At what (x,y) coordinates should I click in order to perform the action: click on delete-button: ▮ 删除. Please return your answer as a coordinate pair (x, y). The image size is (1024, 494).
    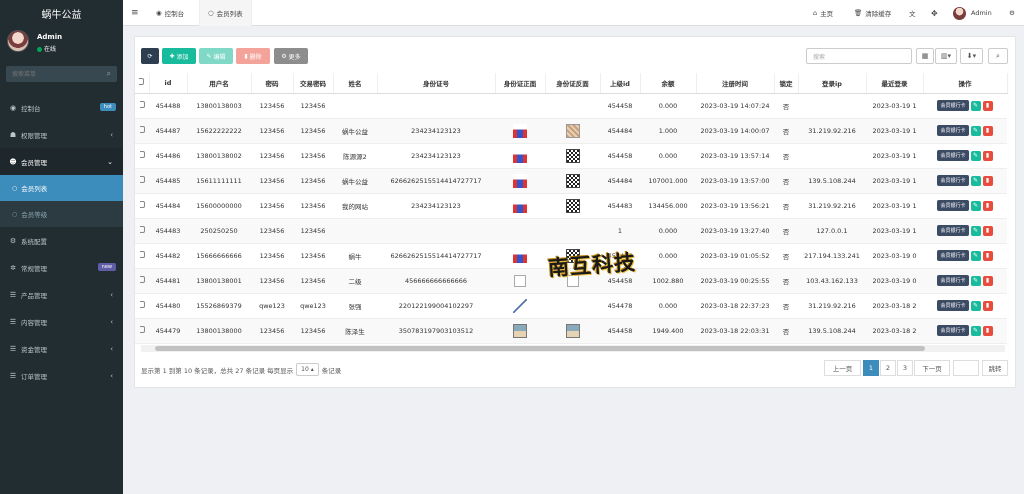
    Looking at the image, I should click on (253, 56).